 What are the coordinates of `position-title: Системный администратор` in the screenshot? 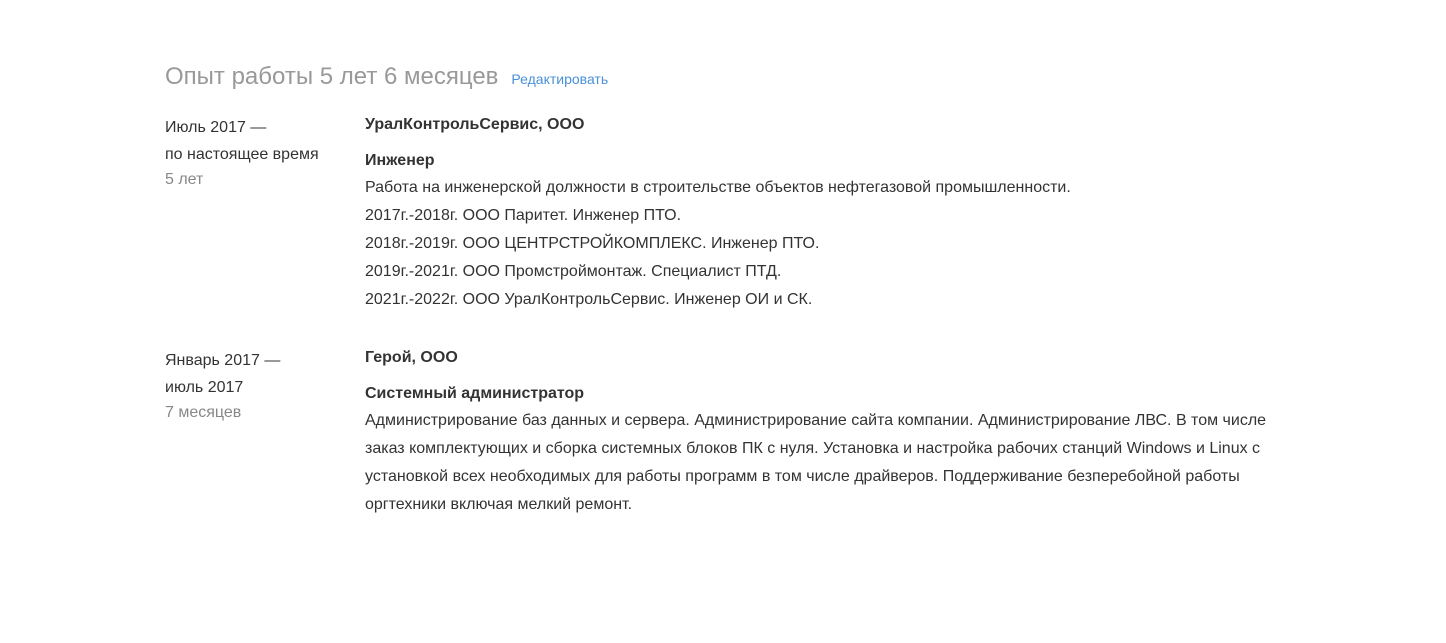 It's located at (475, 393).